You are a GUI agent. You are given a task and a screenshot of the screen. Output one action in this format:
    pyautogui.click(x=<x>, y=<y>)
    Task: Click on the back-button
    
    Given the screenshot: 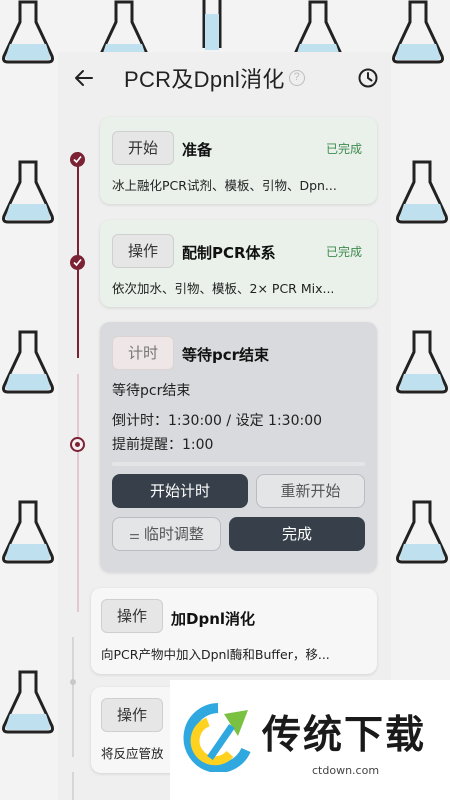 What is the action you would take?
    pyautogui.click(x=84, y=78)
    